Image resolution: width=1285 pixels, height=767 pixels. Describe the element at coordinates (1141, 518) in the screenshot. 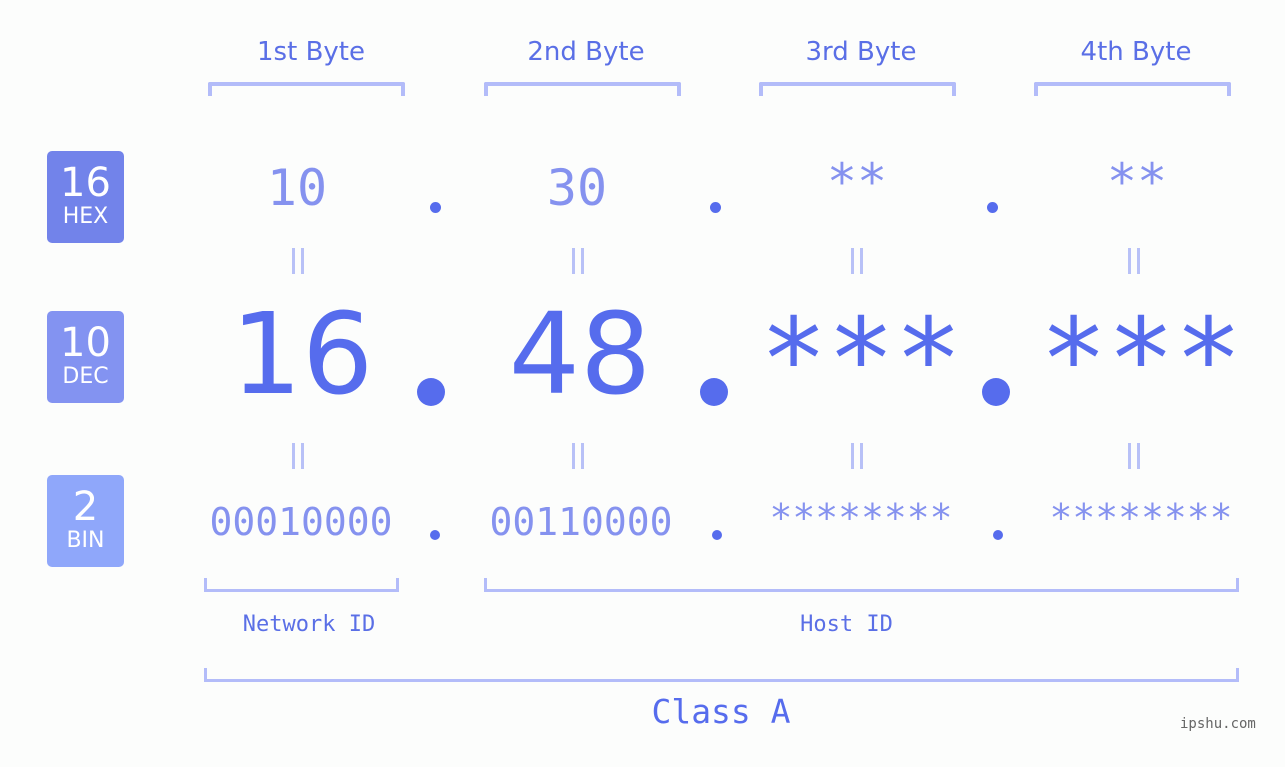

I see `bin-byte-4: ********` at that location.